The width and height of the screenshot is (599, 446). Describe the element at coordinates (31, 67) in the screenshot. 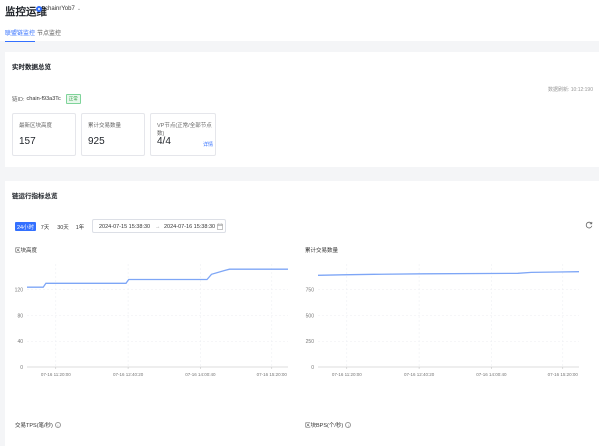

I see `realtime-title: 实时数据总览` at that location.